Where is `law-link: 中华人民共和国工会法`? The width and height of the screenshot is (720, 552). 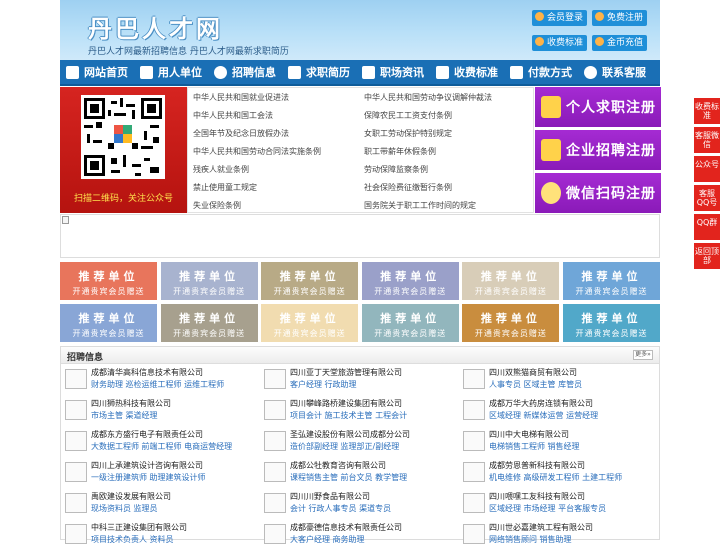
law-link: 中华人民共和国工会法 is located at coordinates (233, 115).